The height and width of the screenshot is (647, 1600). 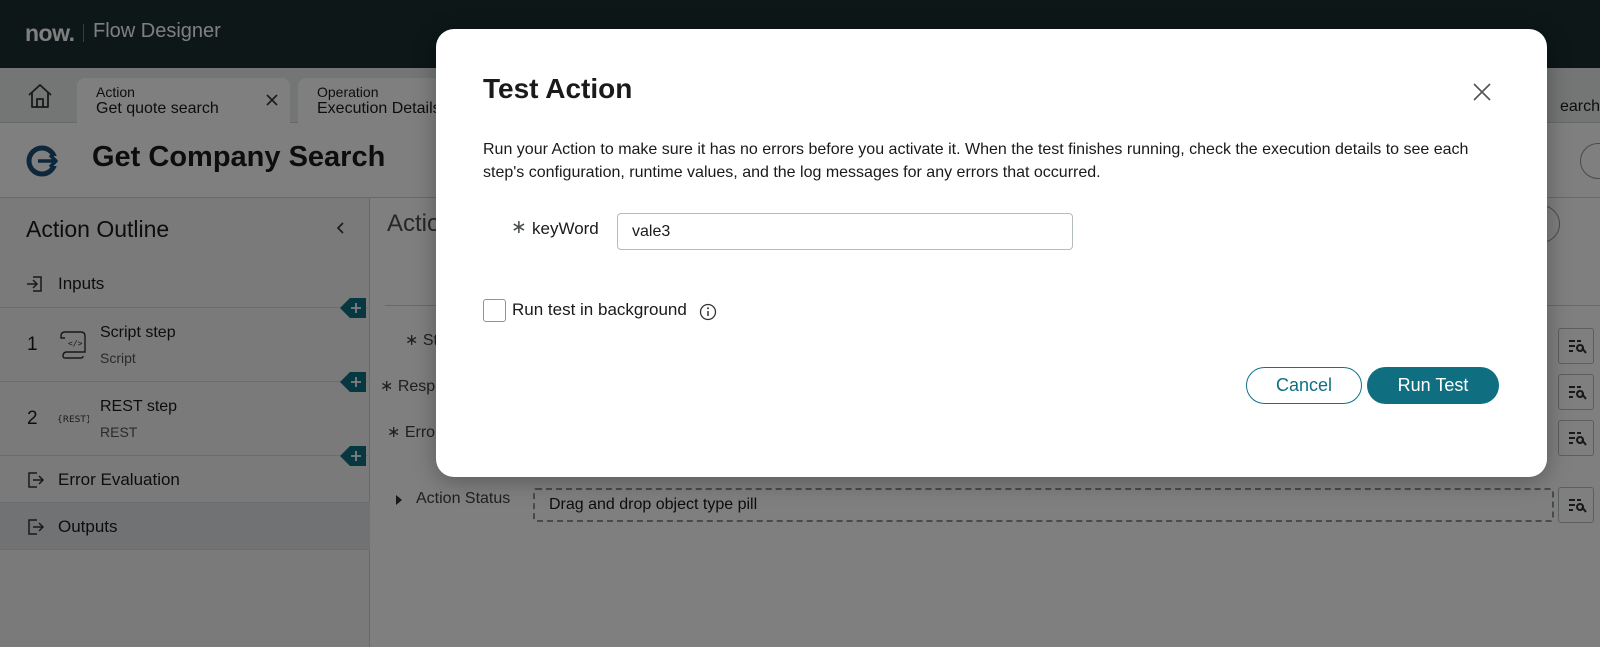 I want to click on required-marker: ∗, so click(x=519, y=227).